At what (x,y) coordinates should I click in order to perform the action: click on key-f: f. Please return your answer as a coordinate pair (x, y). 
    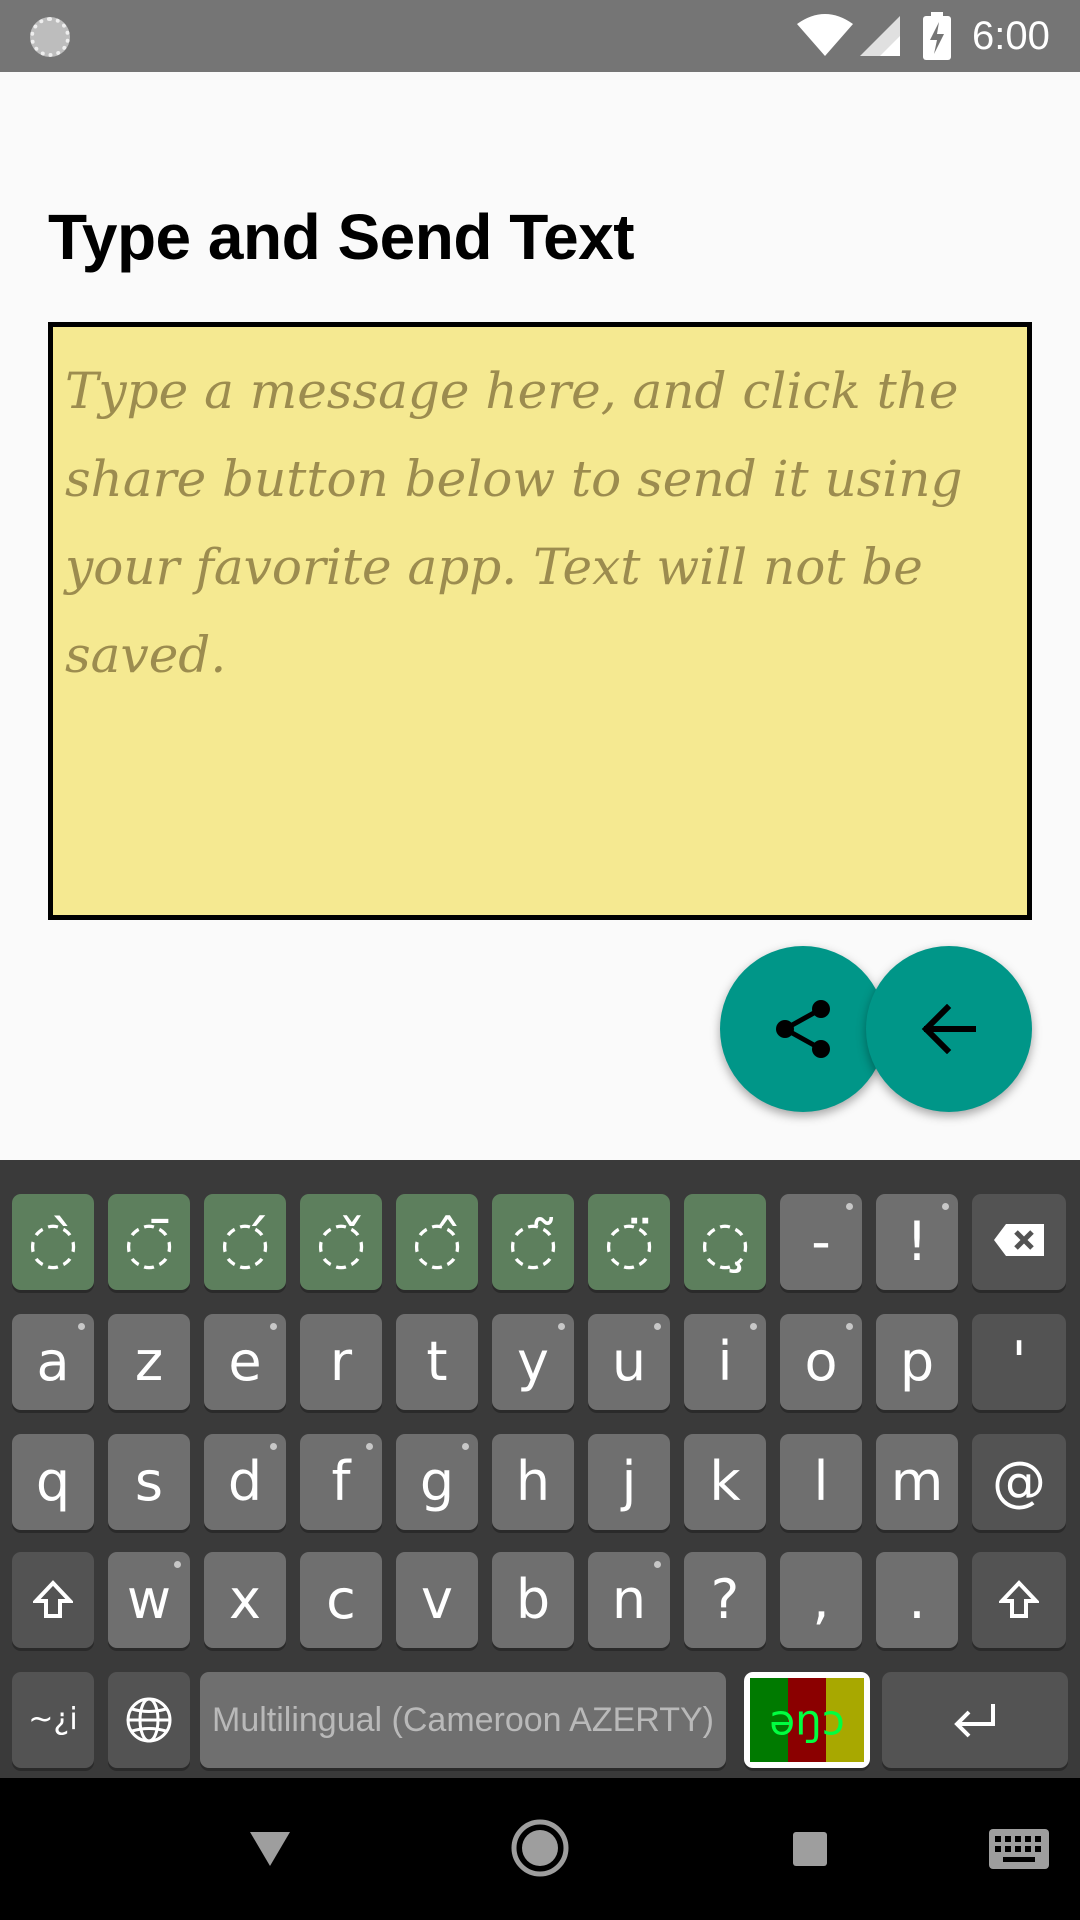
    Looking at the image, I should click on (341, 1482).